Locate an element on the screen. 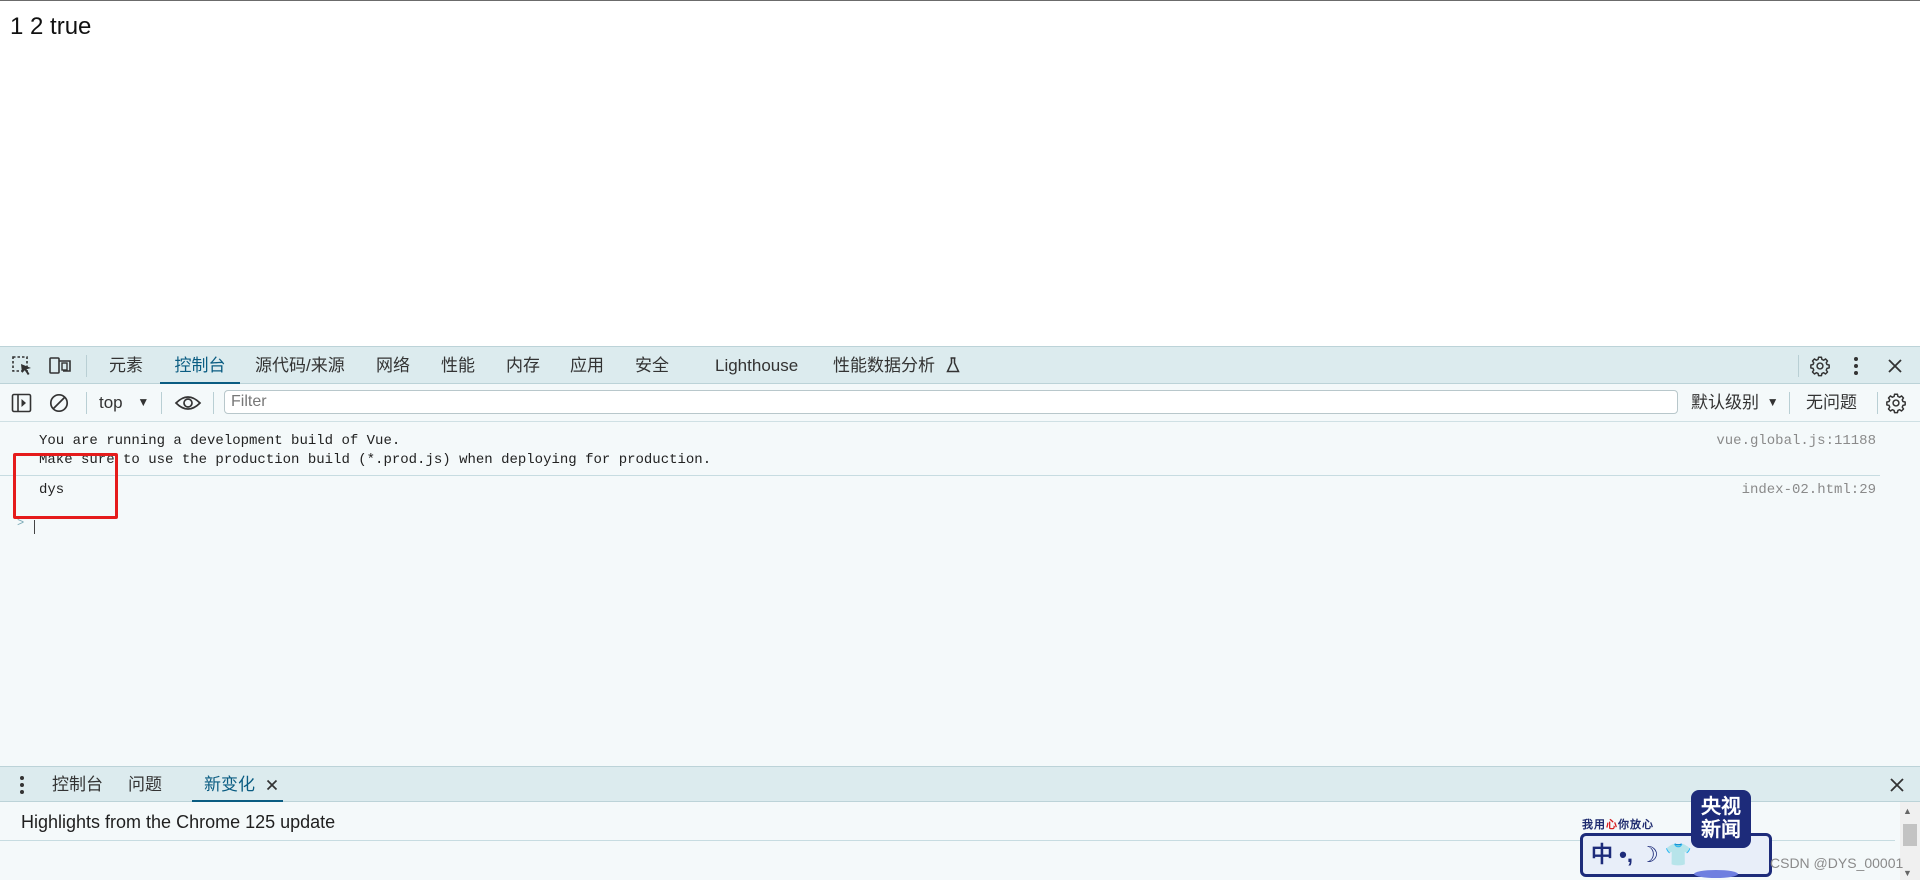 The width and height of the screenshot is (1920, 880). tab-memory: 内存 is located at coordinates (523, 365).